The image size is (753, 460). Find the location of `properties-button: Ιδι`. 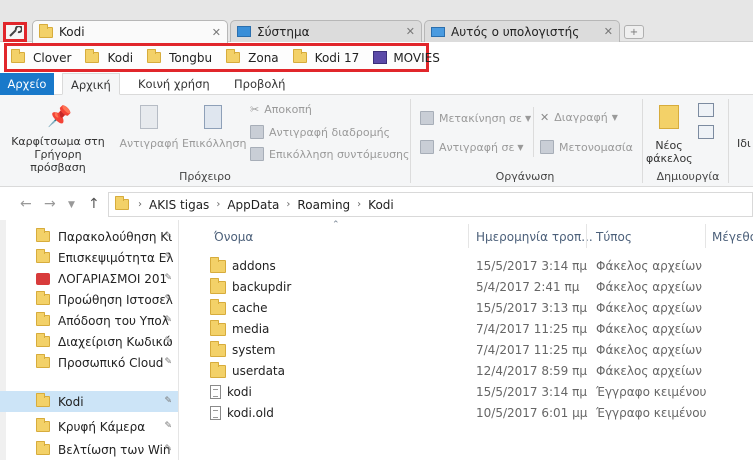

properties-button: Ιδι is located at coordinates (744, 143).